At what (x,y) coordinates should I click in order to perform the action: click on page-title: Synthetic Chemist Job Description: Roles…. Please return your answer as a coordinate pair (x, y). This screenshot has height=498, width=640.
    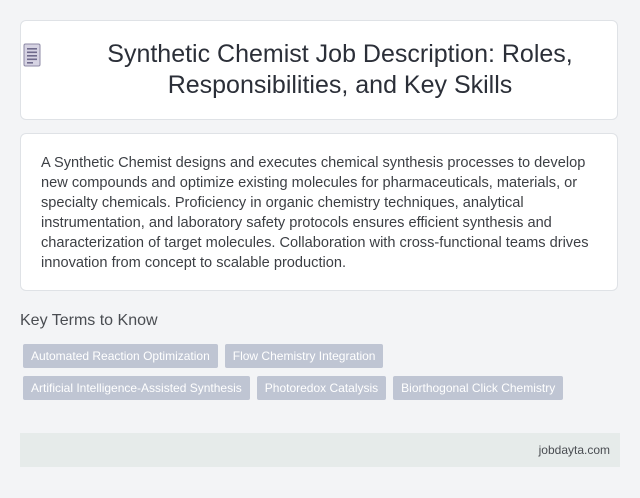
    Looking at the image, I should click on (340, 69).